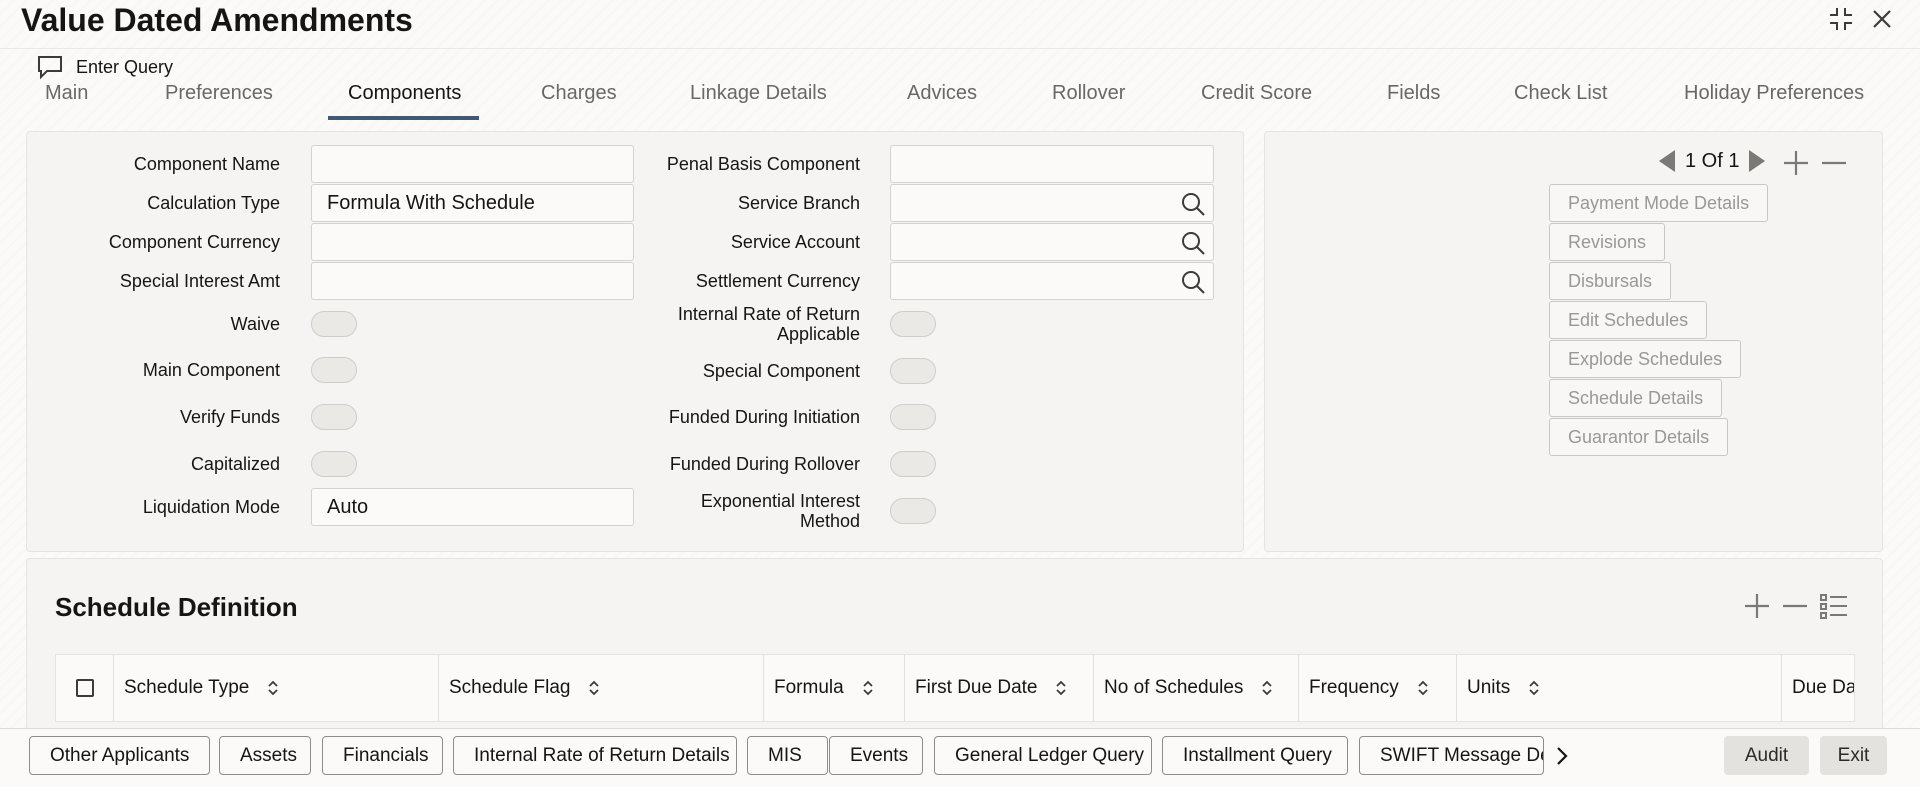  Describe the element at coordinates (176, 607) in the screenshot. I see `schedule-definition-title: Schedule Definition` at that location.